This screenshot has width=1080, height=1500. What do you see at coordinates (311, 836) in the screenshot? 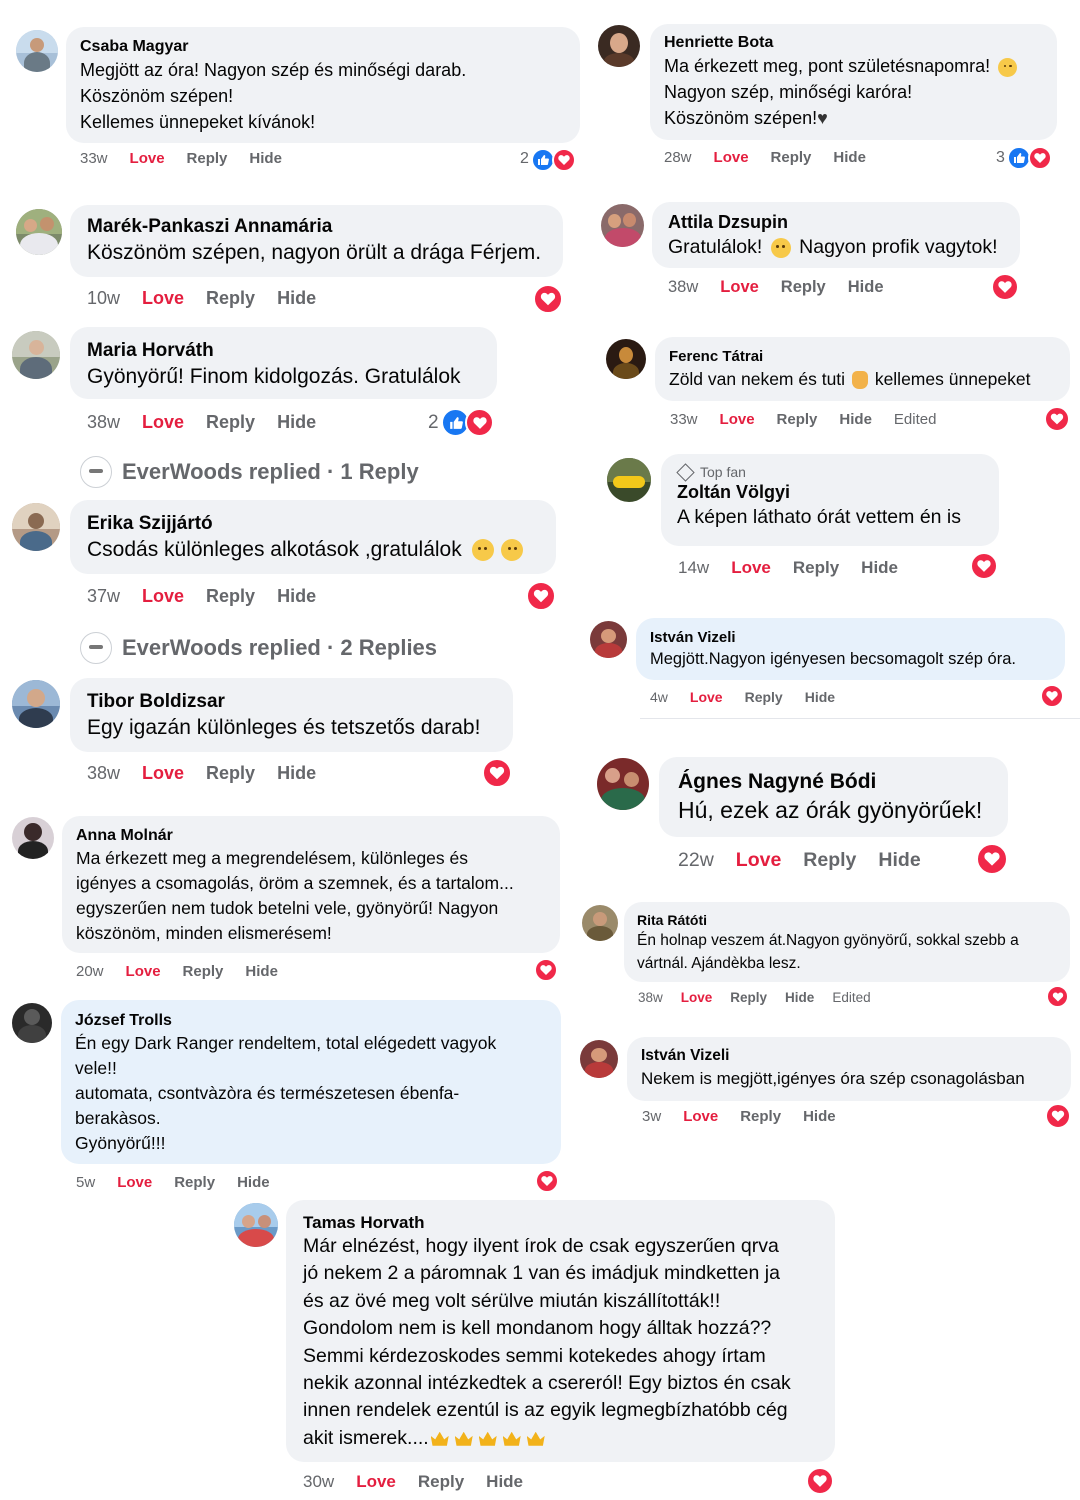
I see `author-name: Anna Molnár` at bounding box center [311, 836].